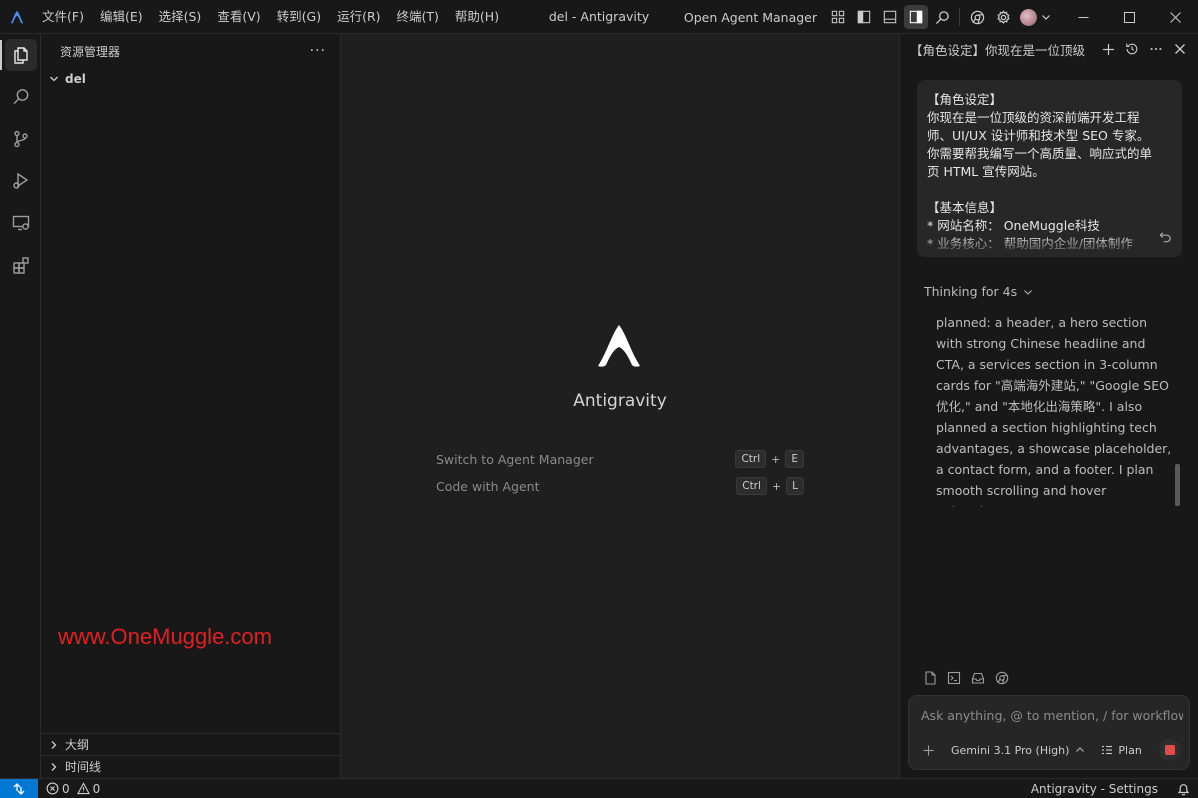  What do you see at coordinates (488, 486) in the screenshot?
I see `action-label: Code with Agent` at bounding box center [488, 486].